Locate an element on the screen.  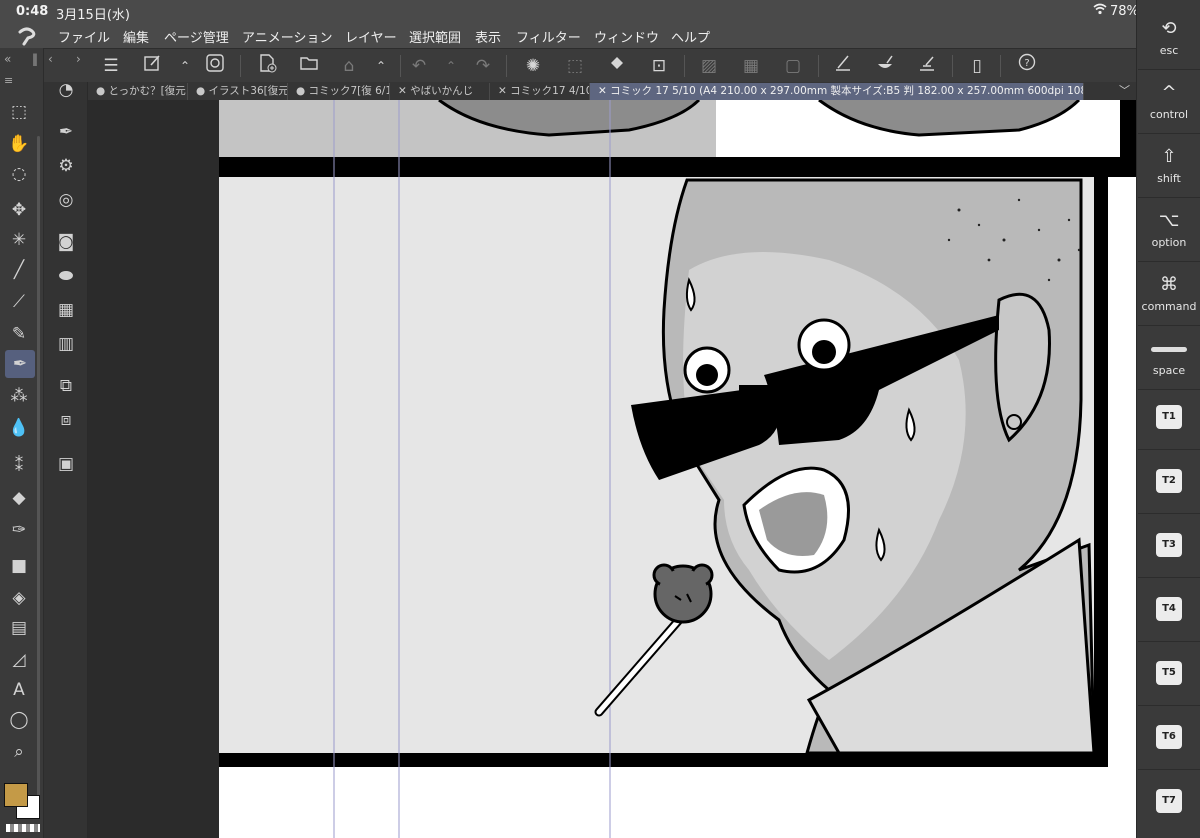
material-icon: ▣ is located at coordinates (66, 464).